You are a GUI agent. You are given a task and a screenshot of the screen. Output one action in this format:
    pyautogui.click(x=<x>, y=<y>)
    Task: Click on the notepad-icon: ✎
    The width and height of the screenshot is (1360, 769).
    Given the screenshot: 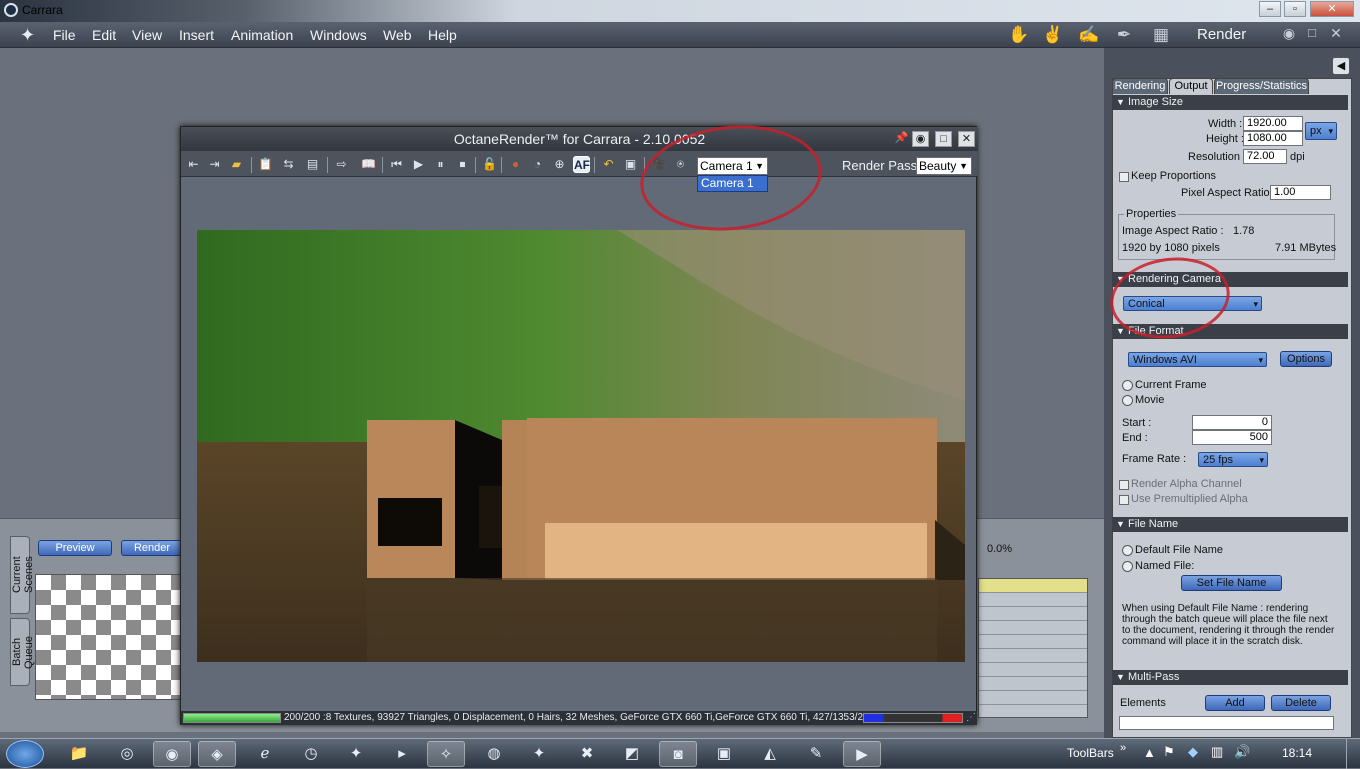 What is the action you would take?
    pyautogui.click(x=816, y=754)
    